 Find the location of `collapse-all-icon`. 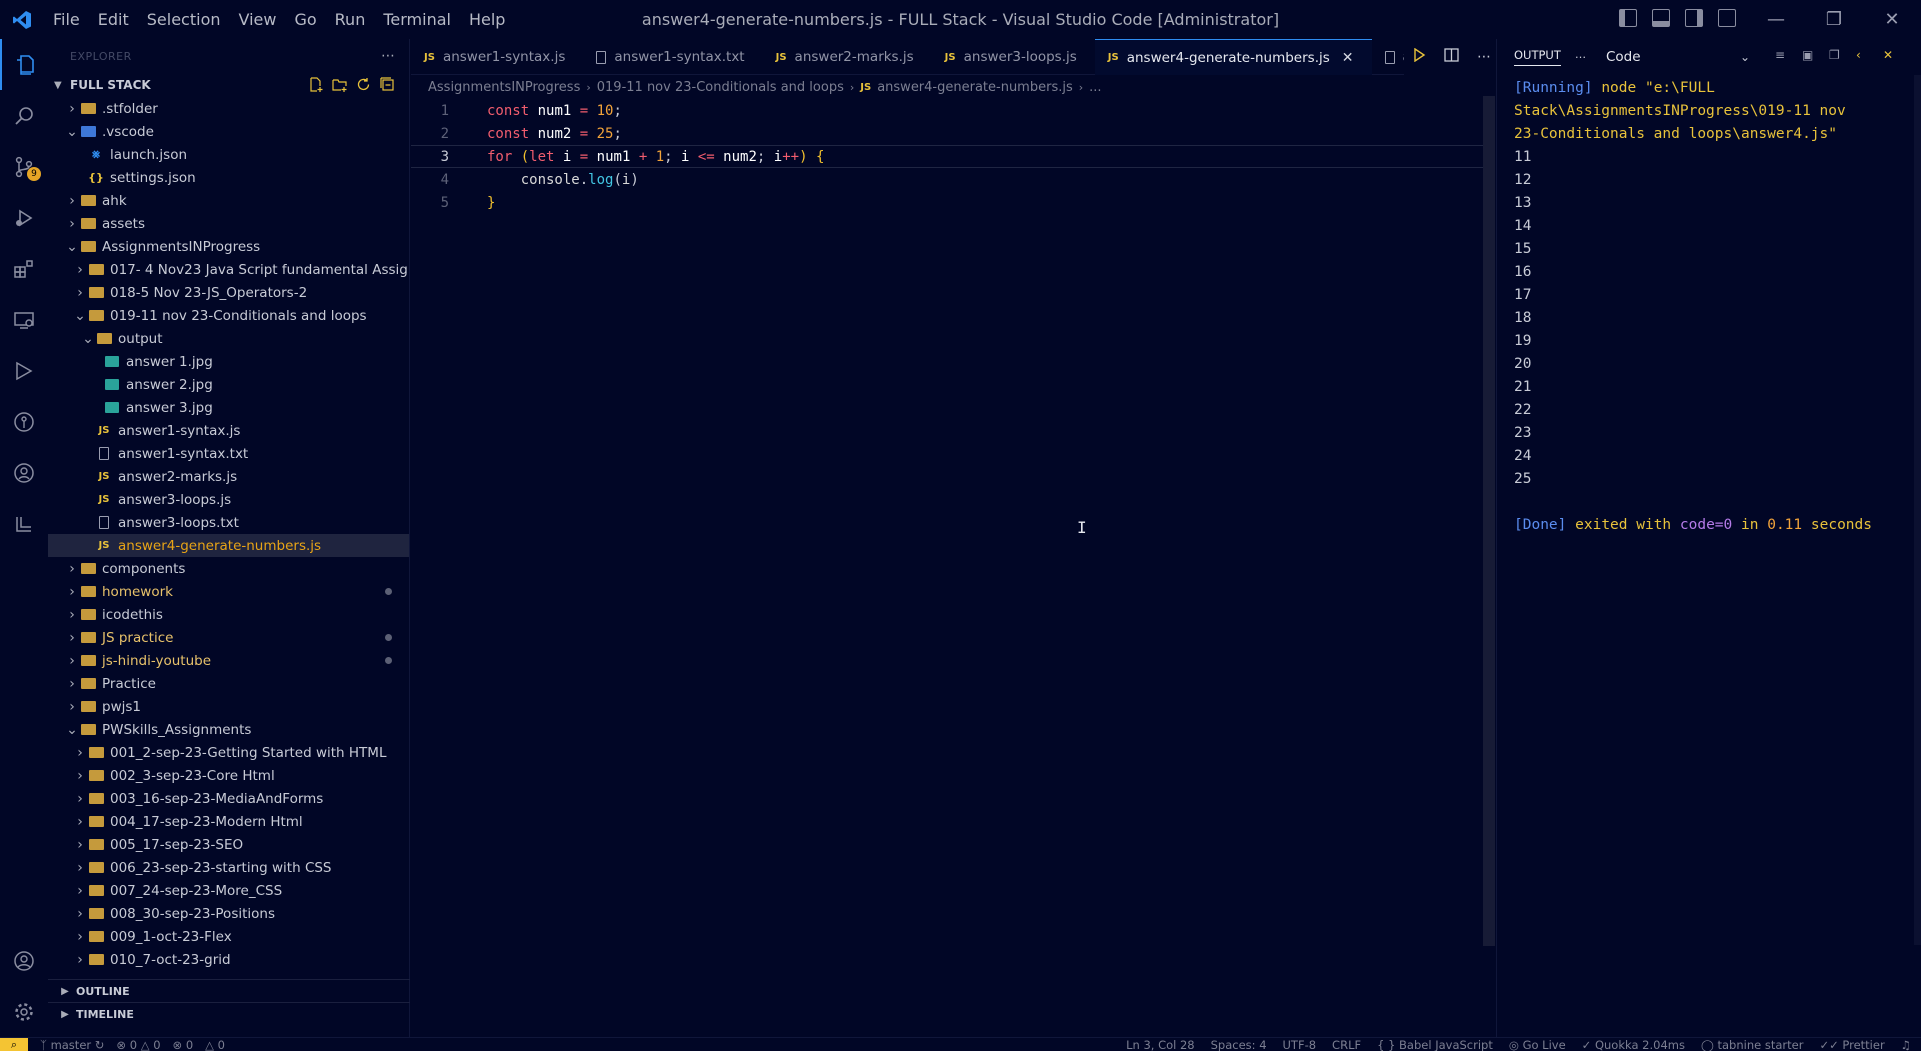

collapse-all-icon is located at coordinates (387, 84).